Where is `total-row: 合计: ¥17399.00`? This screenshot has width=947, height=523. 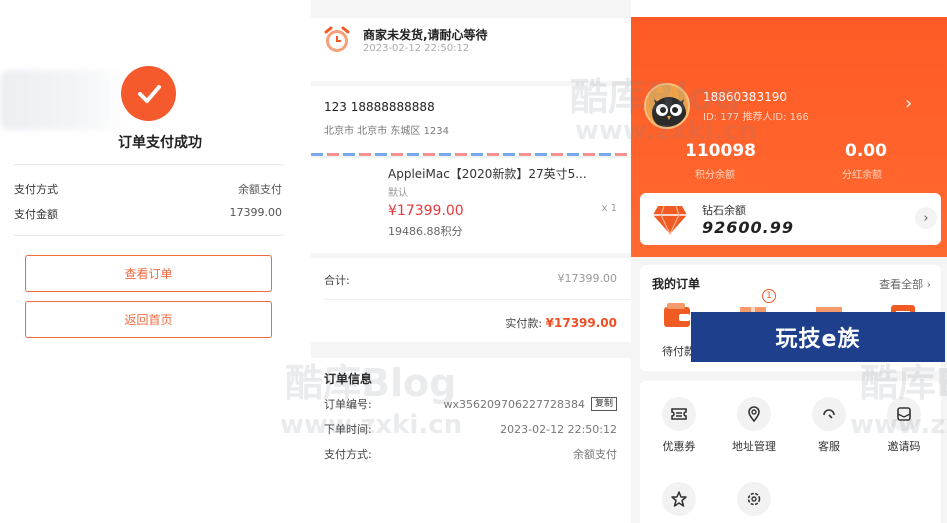 total-row: 合计: ¥17399.00 is located at coordinates (470, 280).